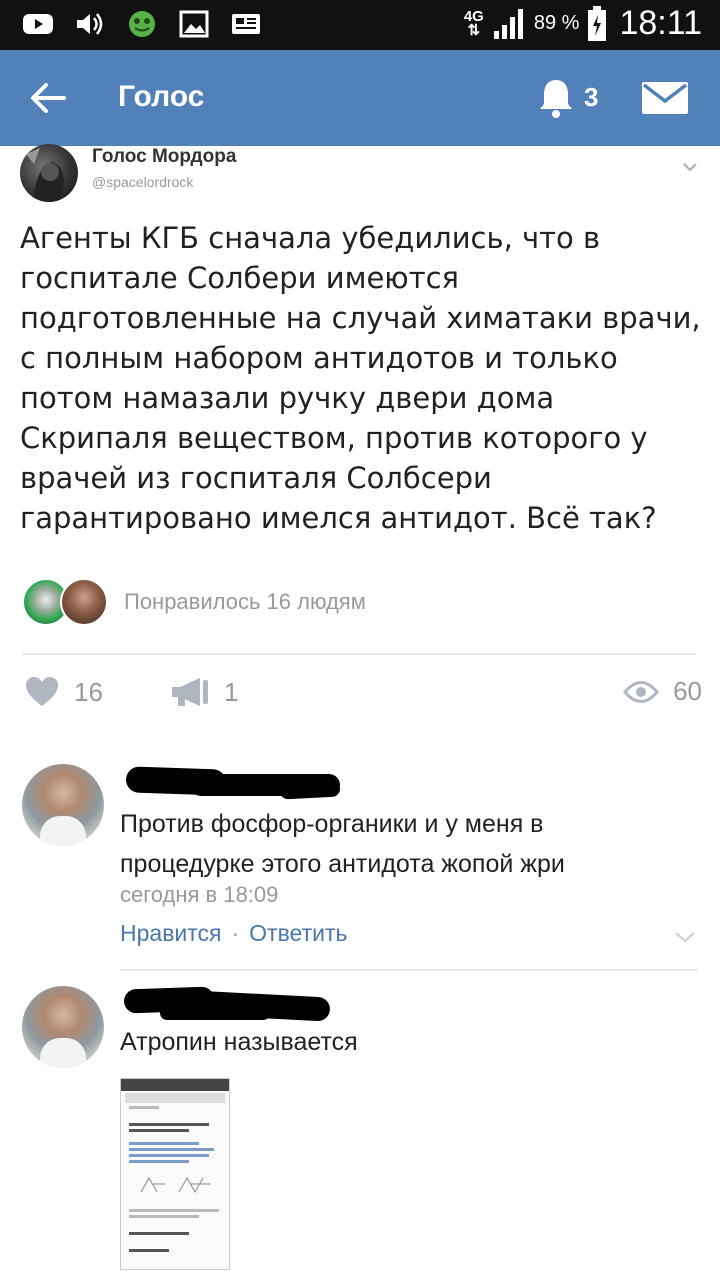  Describe the element at coordinates (171, 933) in the screenshot. I see `comment-like-link: Нравится` at that location.